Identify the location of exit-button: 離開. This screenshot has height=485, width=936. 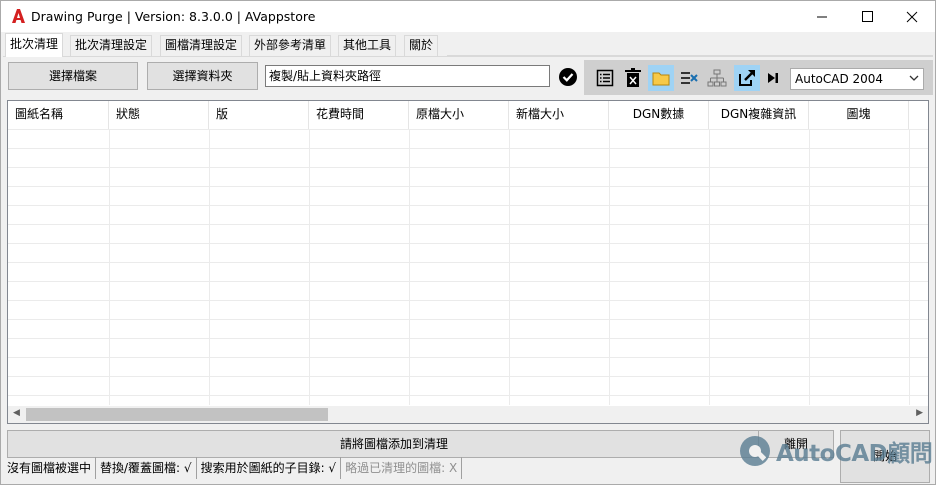
(796, 444).